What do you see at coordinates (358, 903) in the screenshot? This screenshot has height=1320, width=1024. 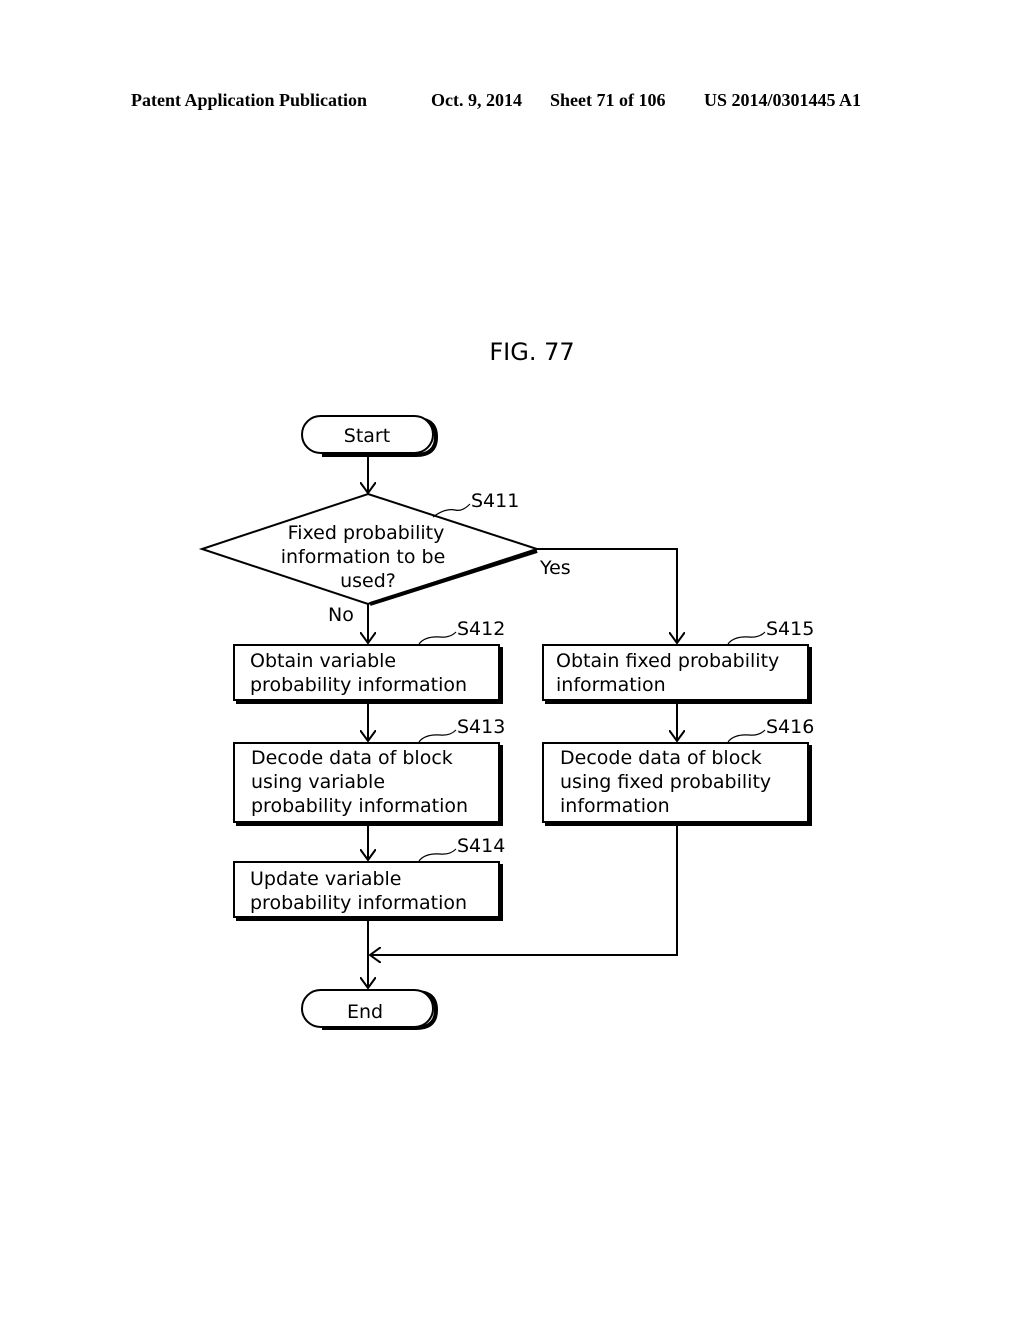 I see `s414-line-2: probability information` at bounding box center [358, 903].